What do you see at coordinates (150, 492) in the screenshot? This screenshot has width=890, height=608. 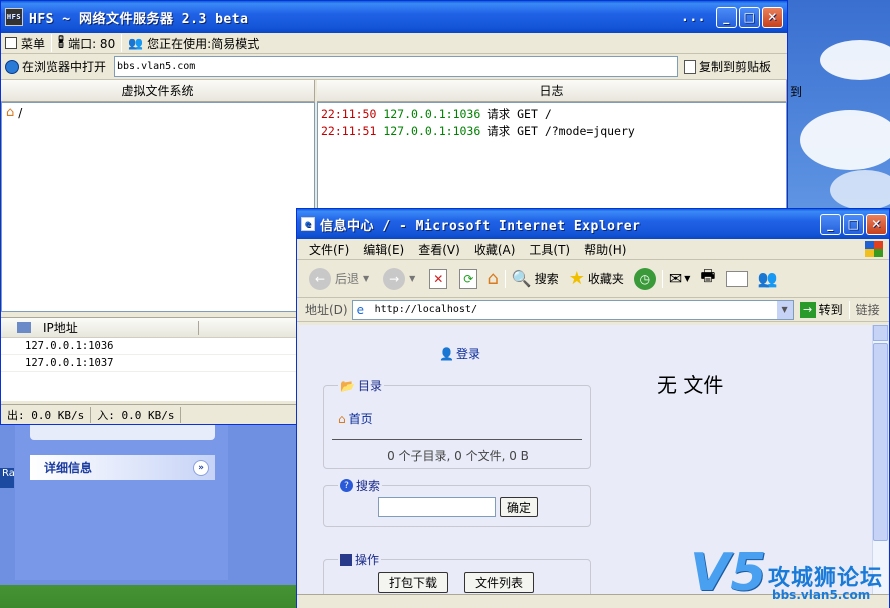 I see `background-window: 详细信息 » Ra` at bounding box center [150, 492].